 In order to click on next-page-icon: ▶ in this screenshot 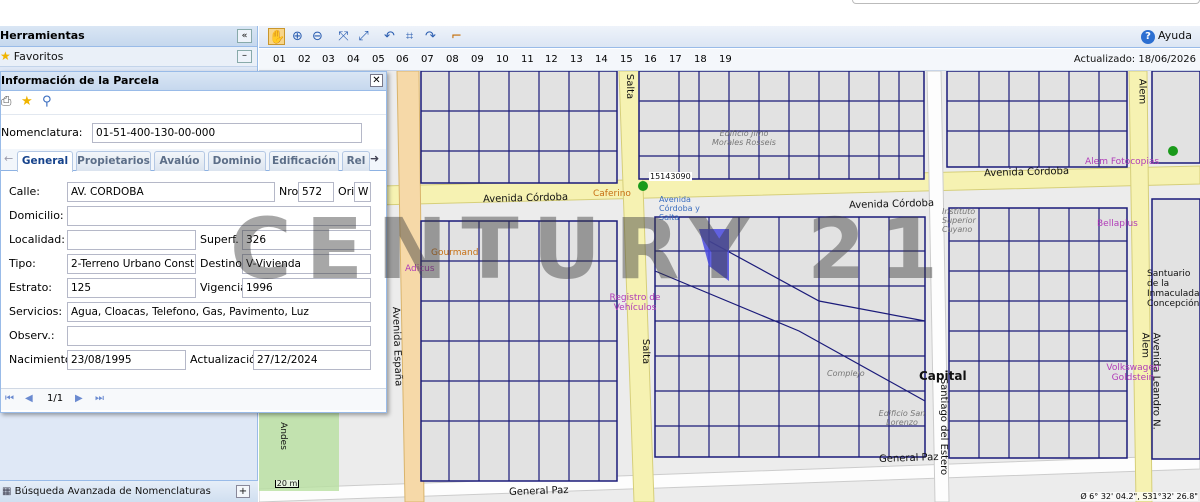, I will do `click(79, 398)`.